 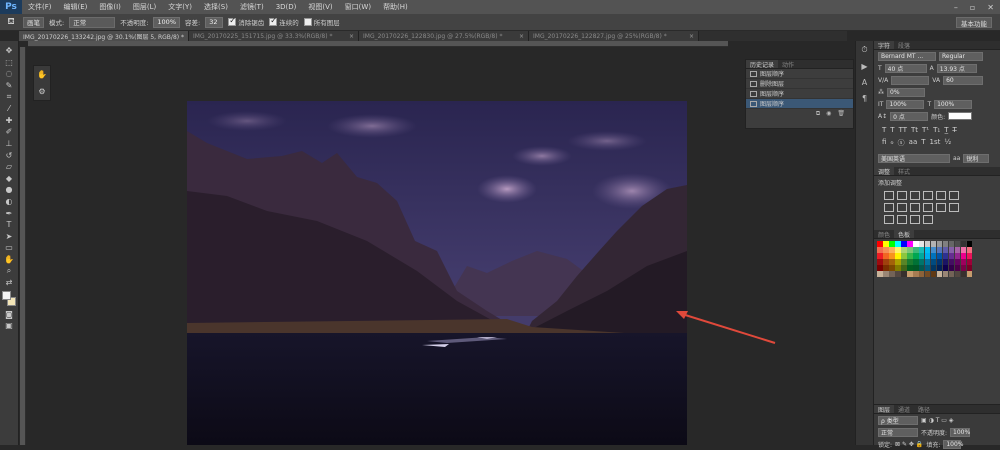 I want to click on shape-tool-icon: ▭, so click(x=9, y=248).